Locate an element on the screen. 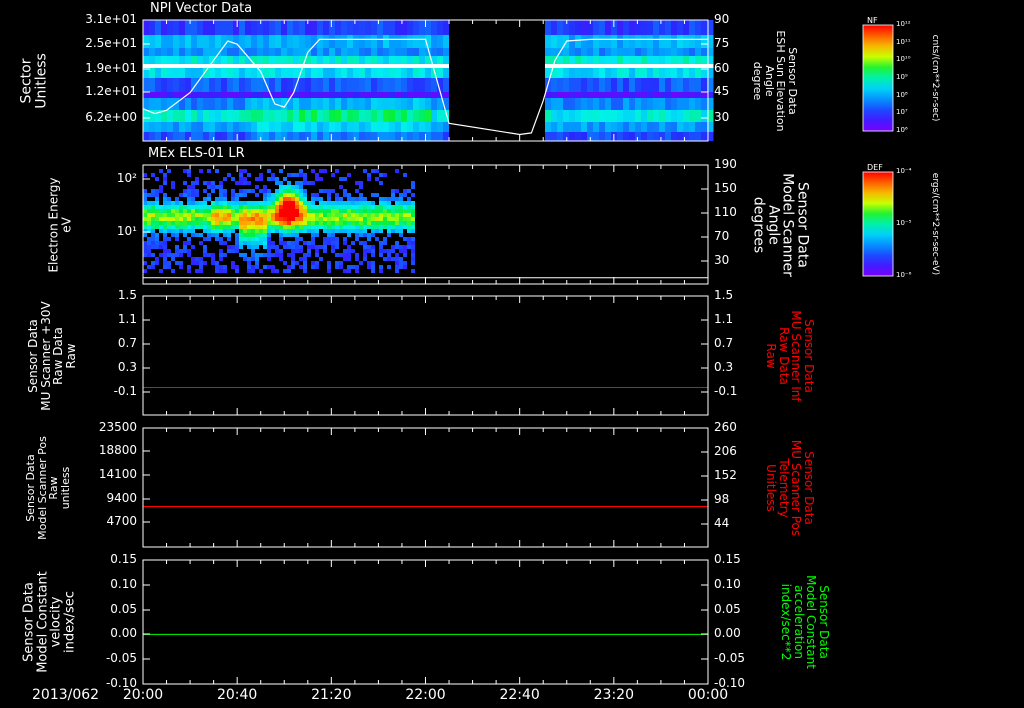 The image size is (1024, 708). right-y-axis-label-line: Model Scanner is located at coordinates (787, 224).